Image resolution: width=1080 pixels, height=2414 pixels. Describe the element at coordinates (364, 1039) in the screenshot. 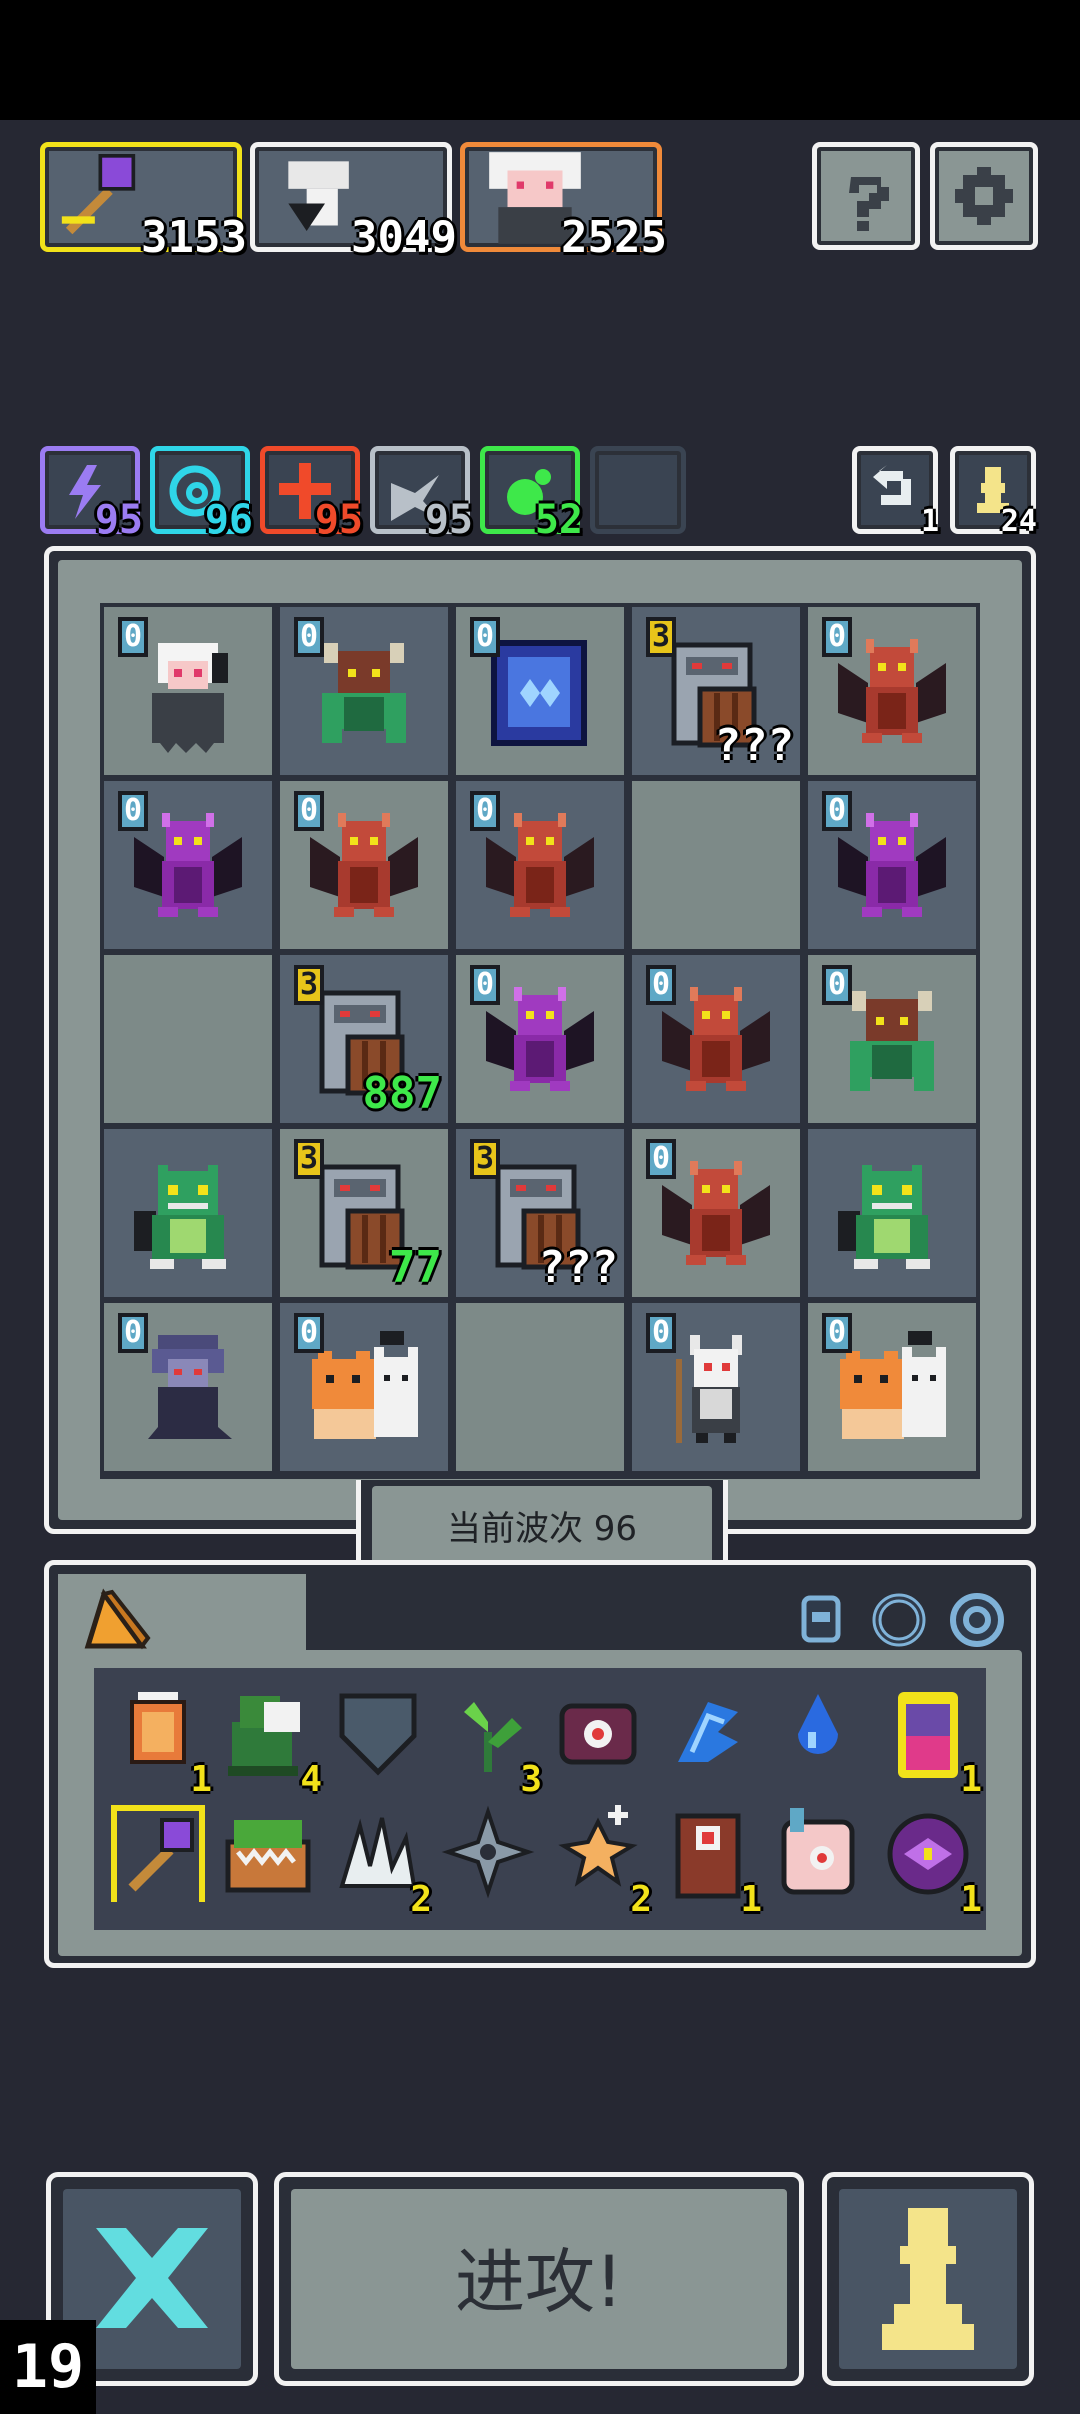

I see `board-cell: 3 887` at that location.